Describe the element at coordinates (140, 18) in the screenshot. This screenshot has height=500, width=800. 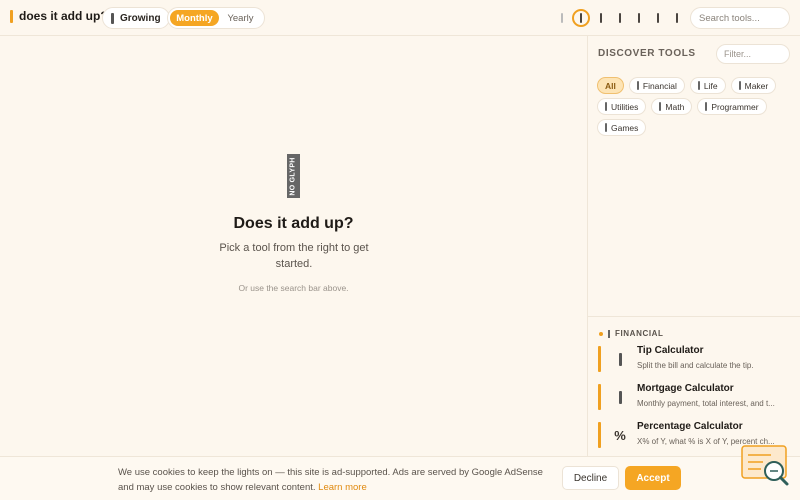
I see `growing-label: Growing` at that location.